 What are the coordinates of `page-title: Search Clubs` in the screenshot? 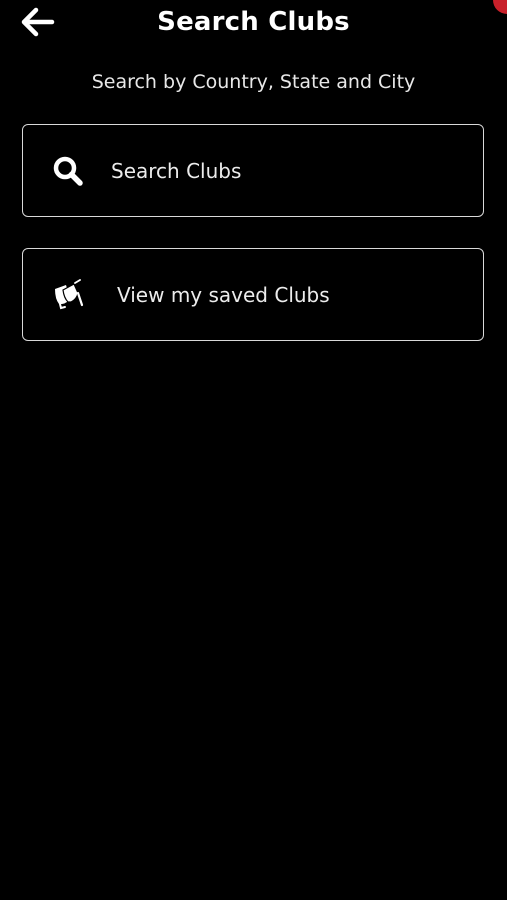 It's located at (253, 22).